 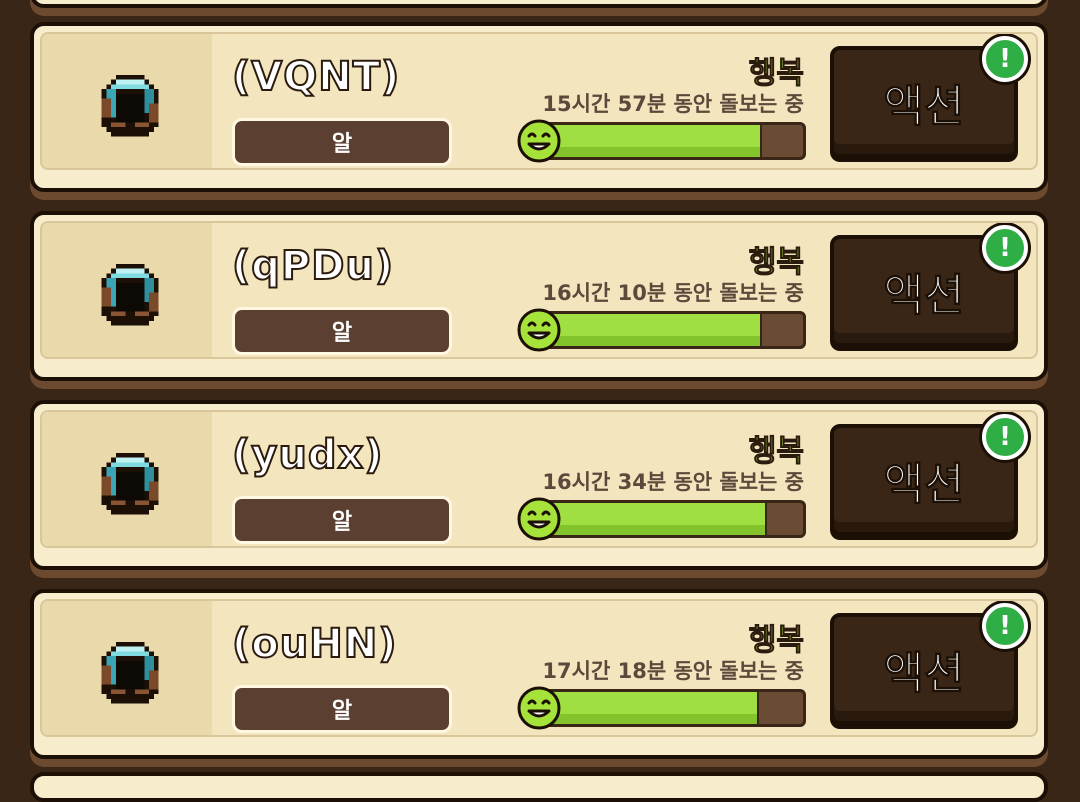 I want to click on care-duration-text: 16시간 10분 동안 돌보는 중, so click(x=673, y=293).